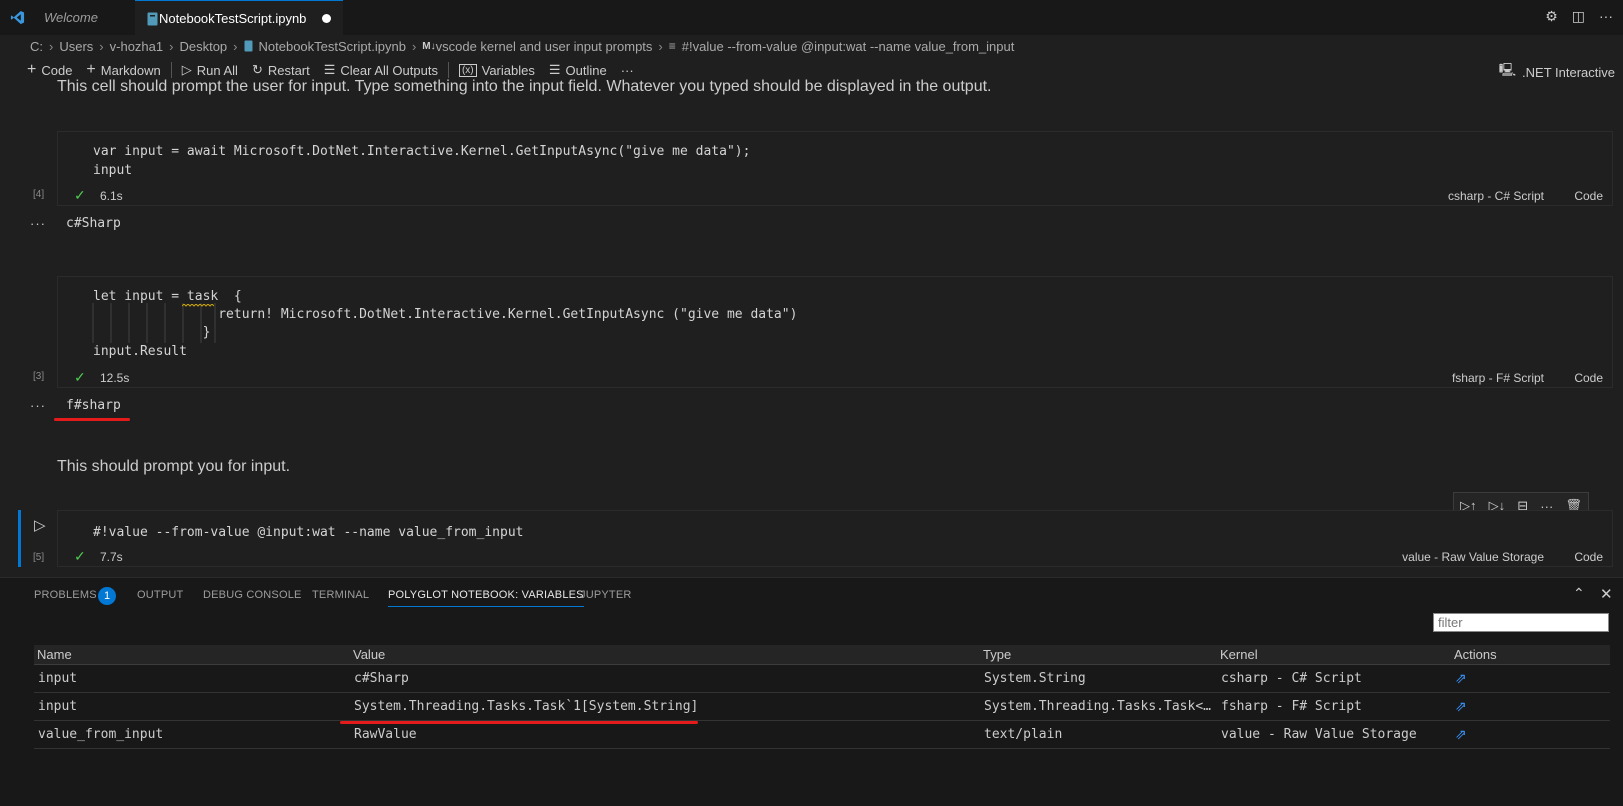  What do you see at coordinates (340, 595) in the screenshot?
I see `tab-terminal: TERMINAL` at bounding box center [340, 595].